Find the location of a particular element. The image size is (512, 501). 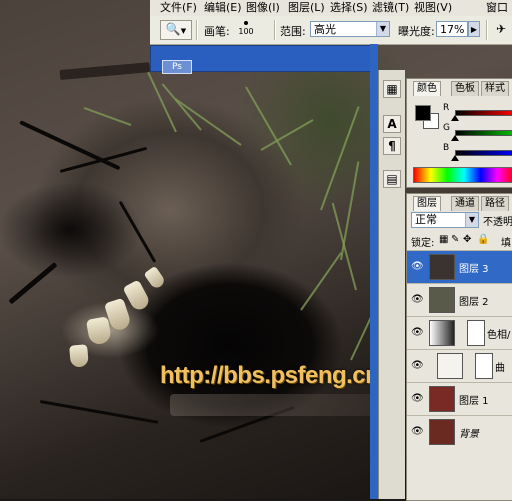

range-value: 高光 is located at coordinates (325, 29).